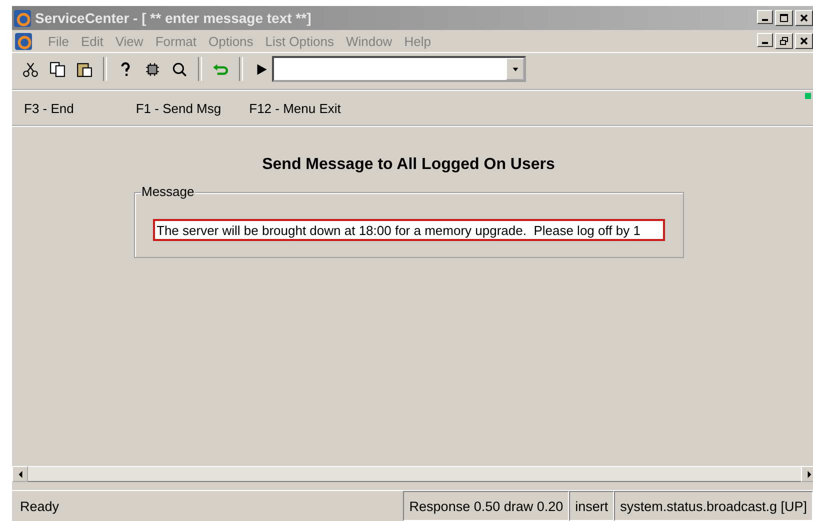 This screenshot has width=813, height=521. I want to click on horizontal-scrollbar, so click(412, 474).